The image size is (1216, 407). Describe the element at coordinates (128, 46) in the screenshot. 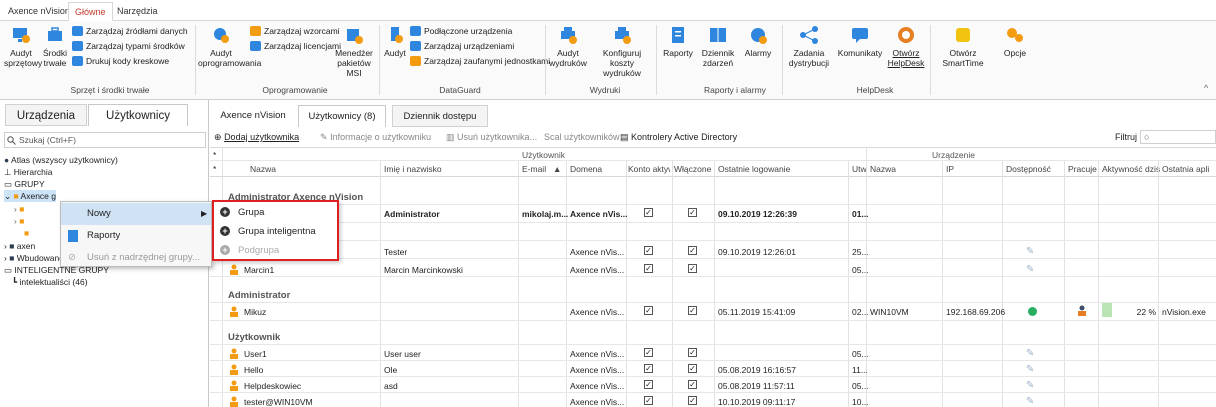

I see `zarzadzaj-typami-button: Zarządzaj typami środków` at that location.